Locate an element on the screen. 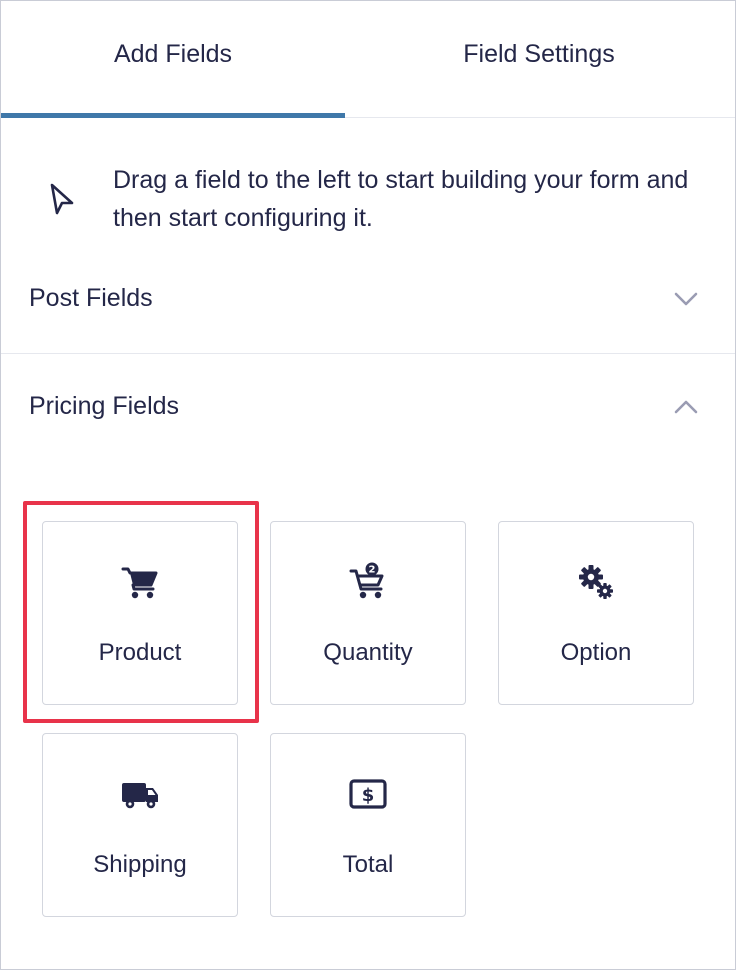 This screenshot has height=970, width=736. section-title-post-fields: Post Fields is located at coordinates (91, 298).